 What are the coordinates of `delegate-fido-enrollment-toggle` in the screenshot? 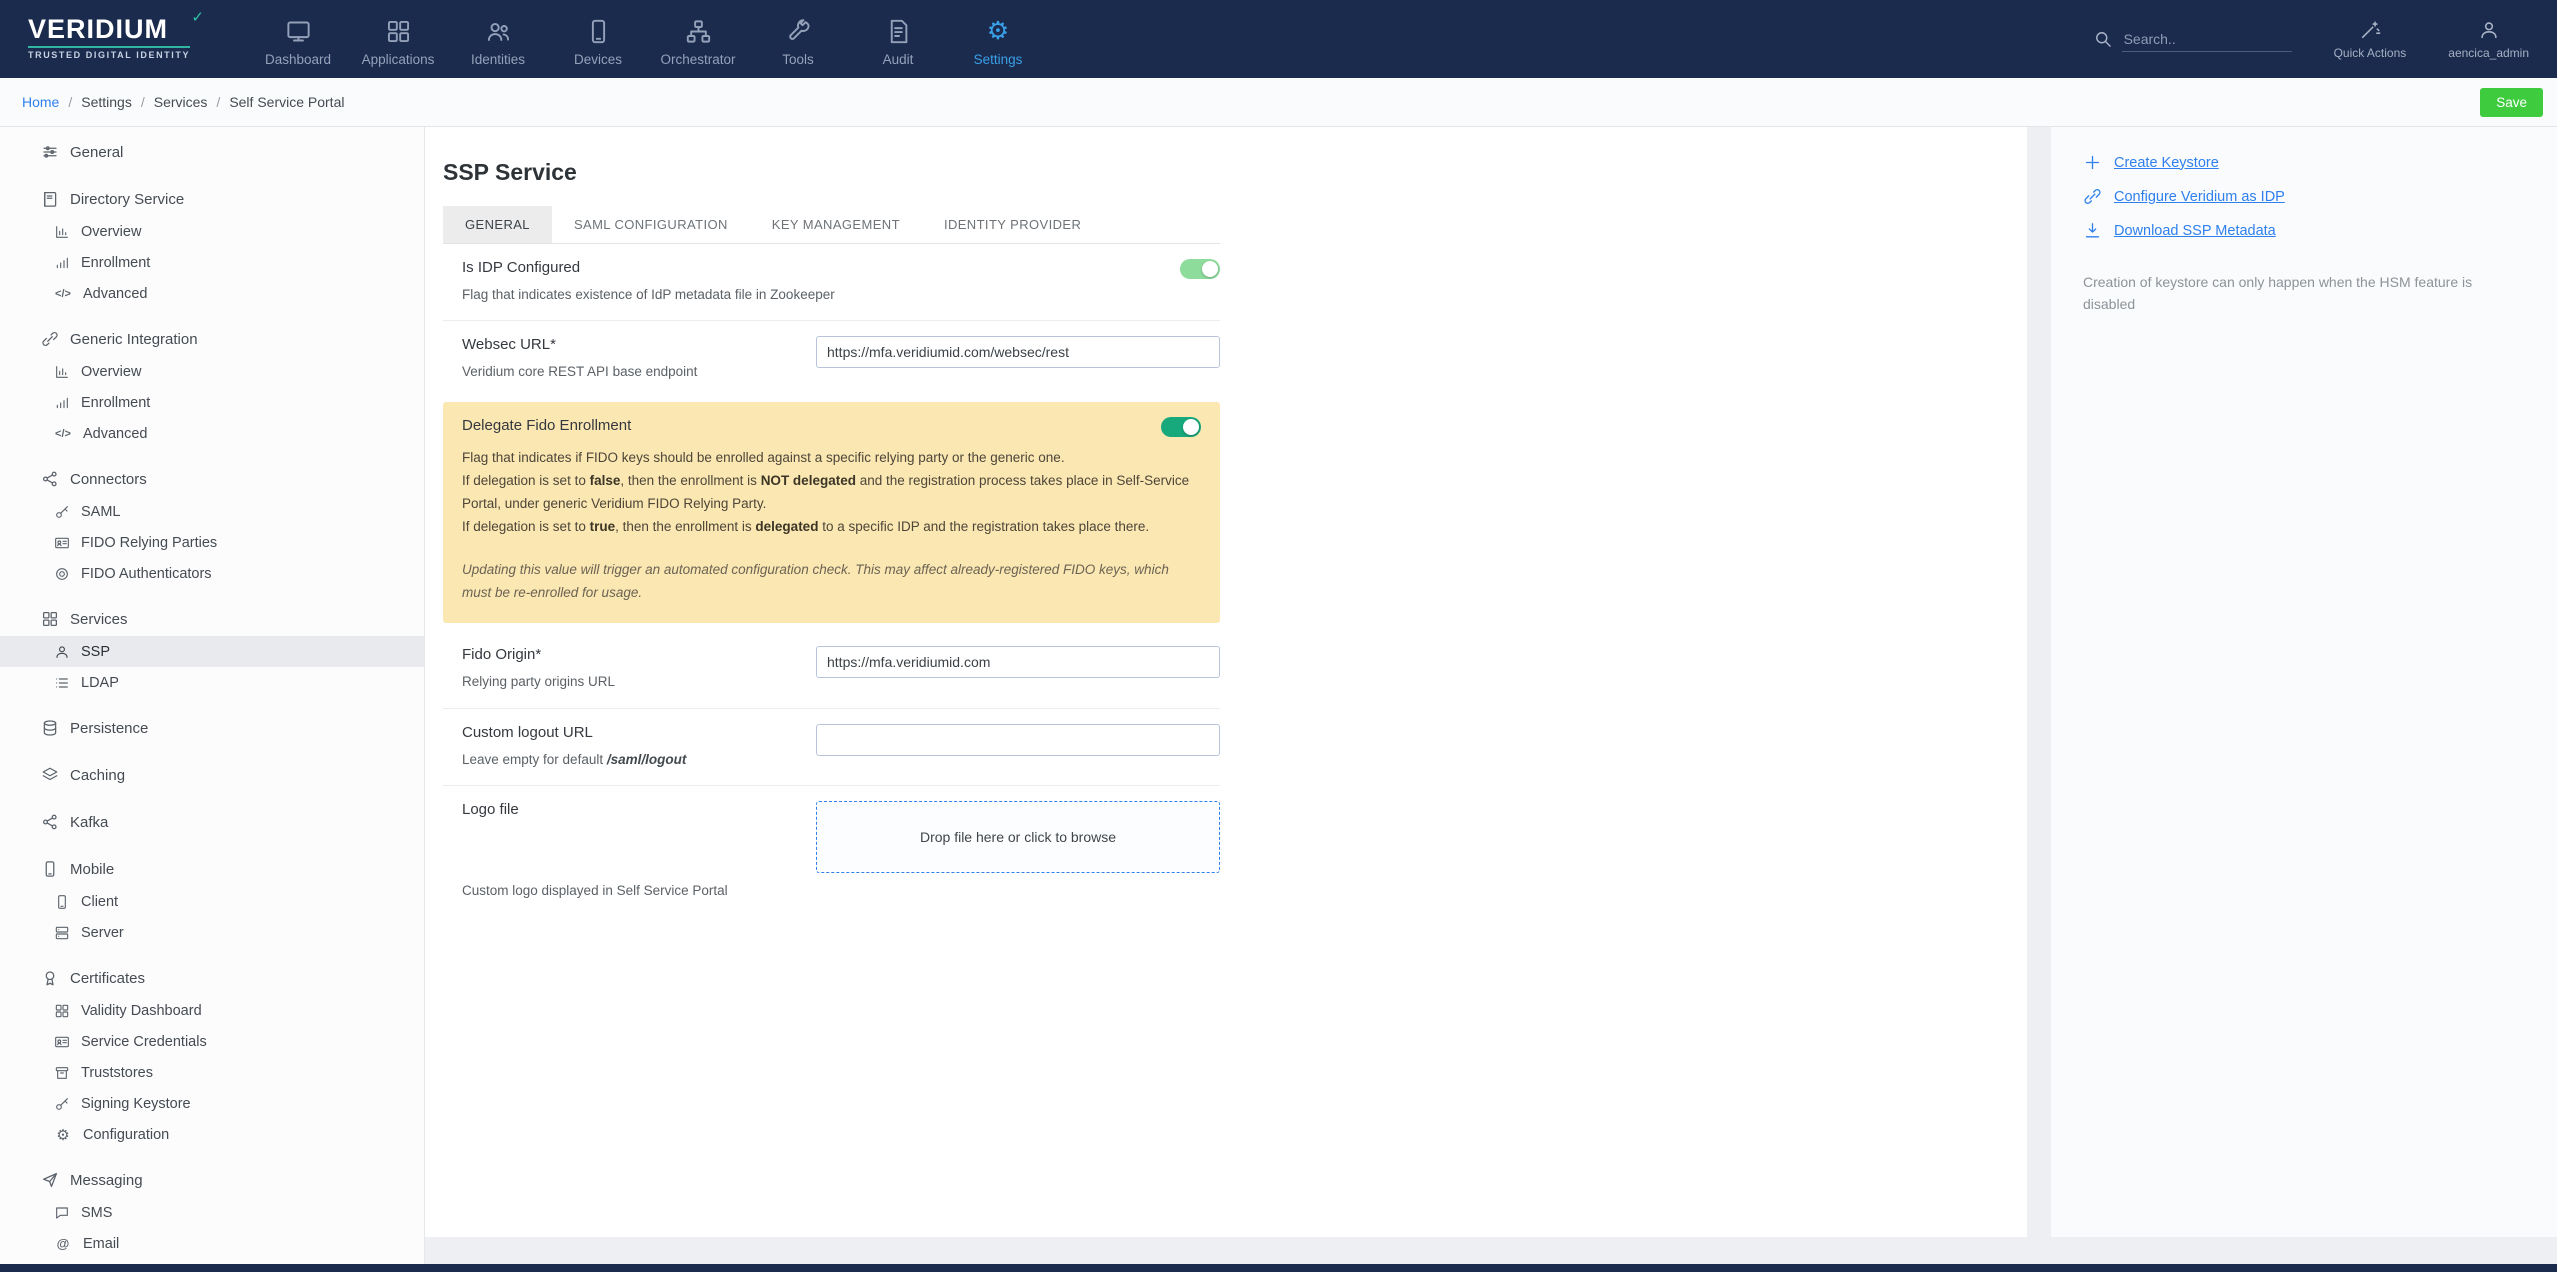 It's located at (1181, 426).